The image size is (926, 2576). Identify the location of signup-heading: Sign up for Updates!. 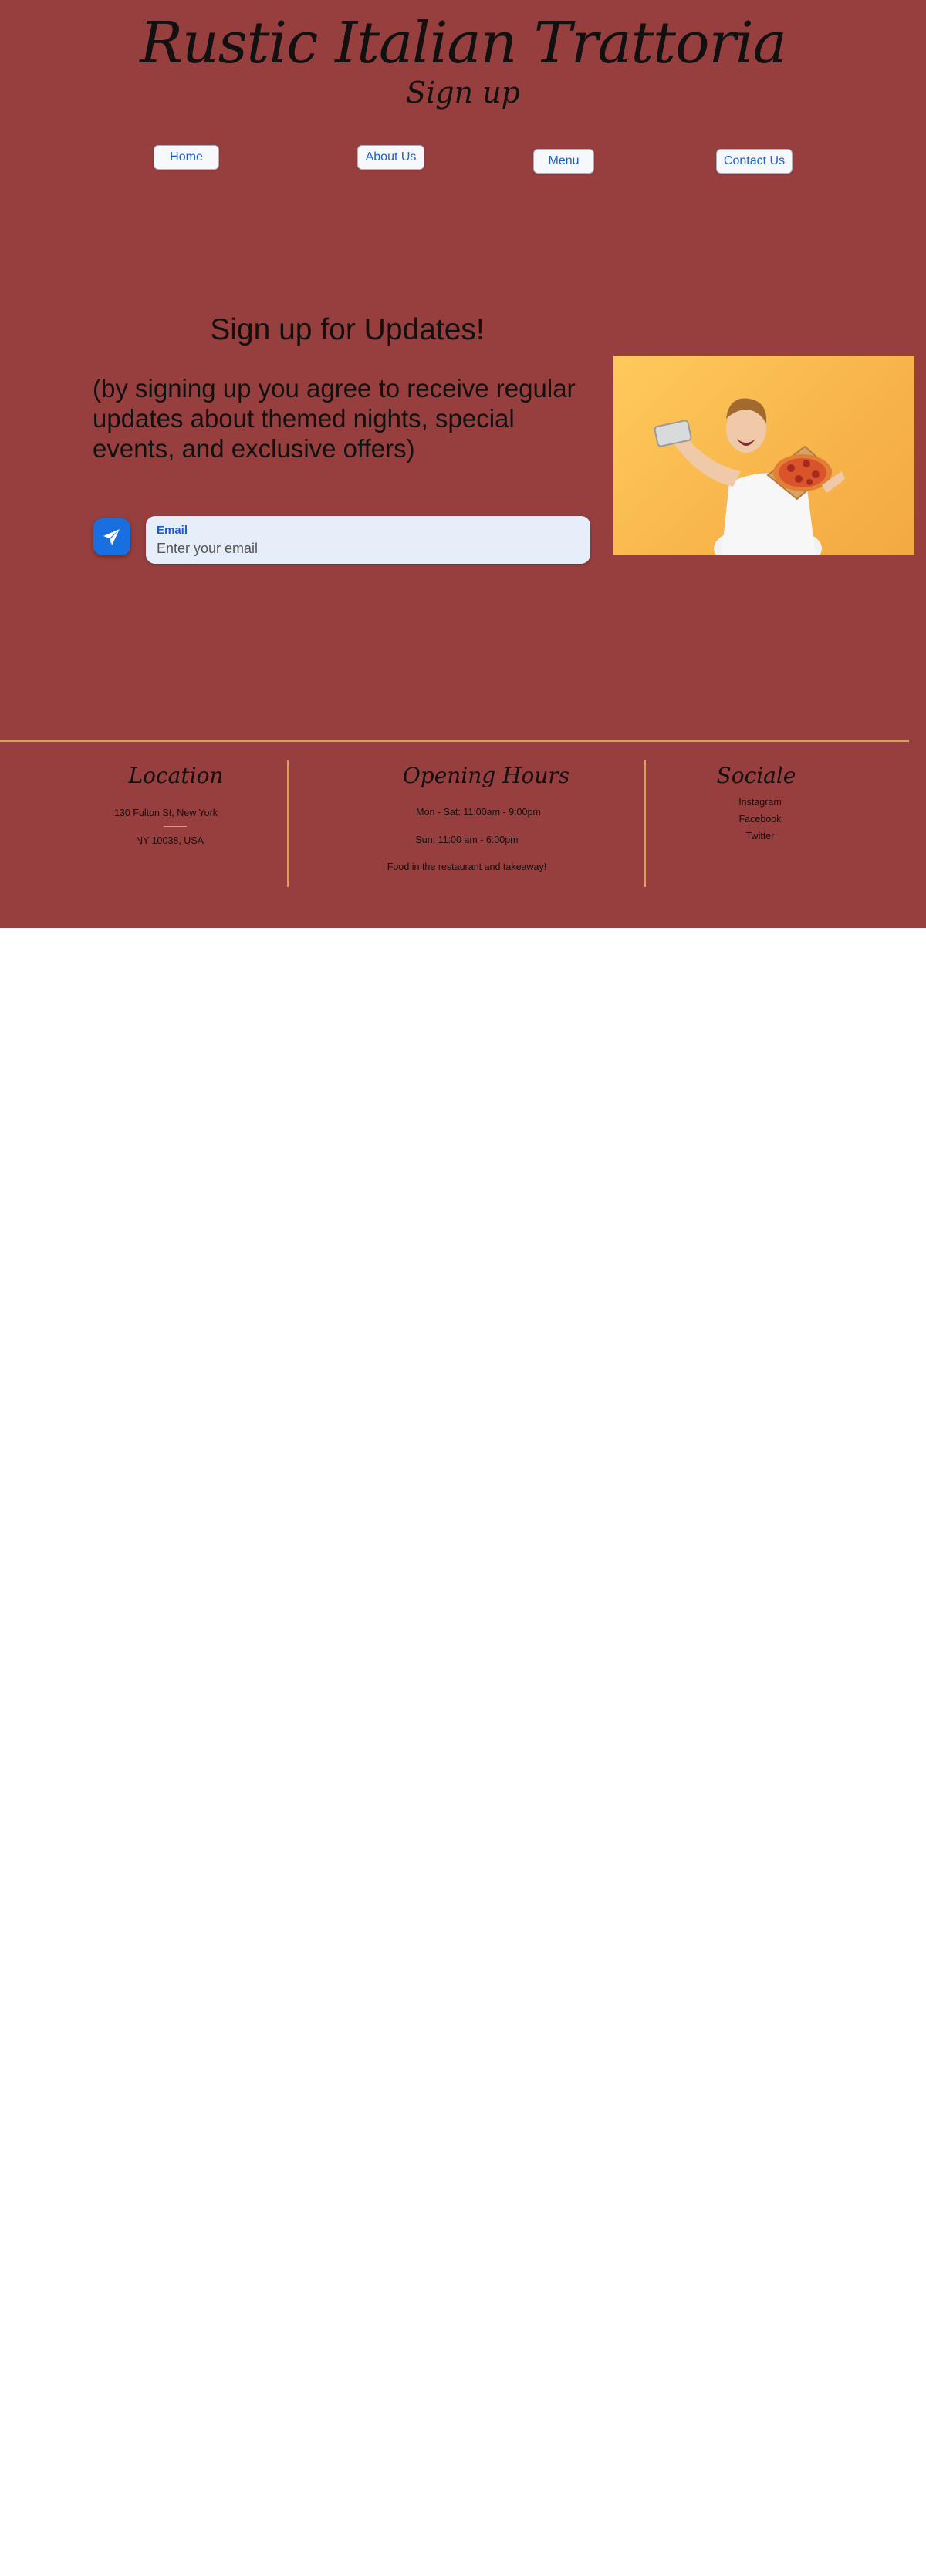
(347, 329).